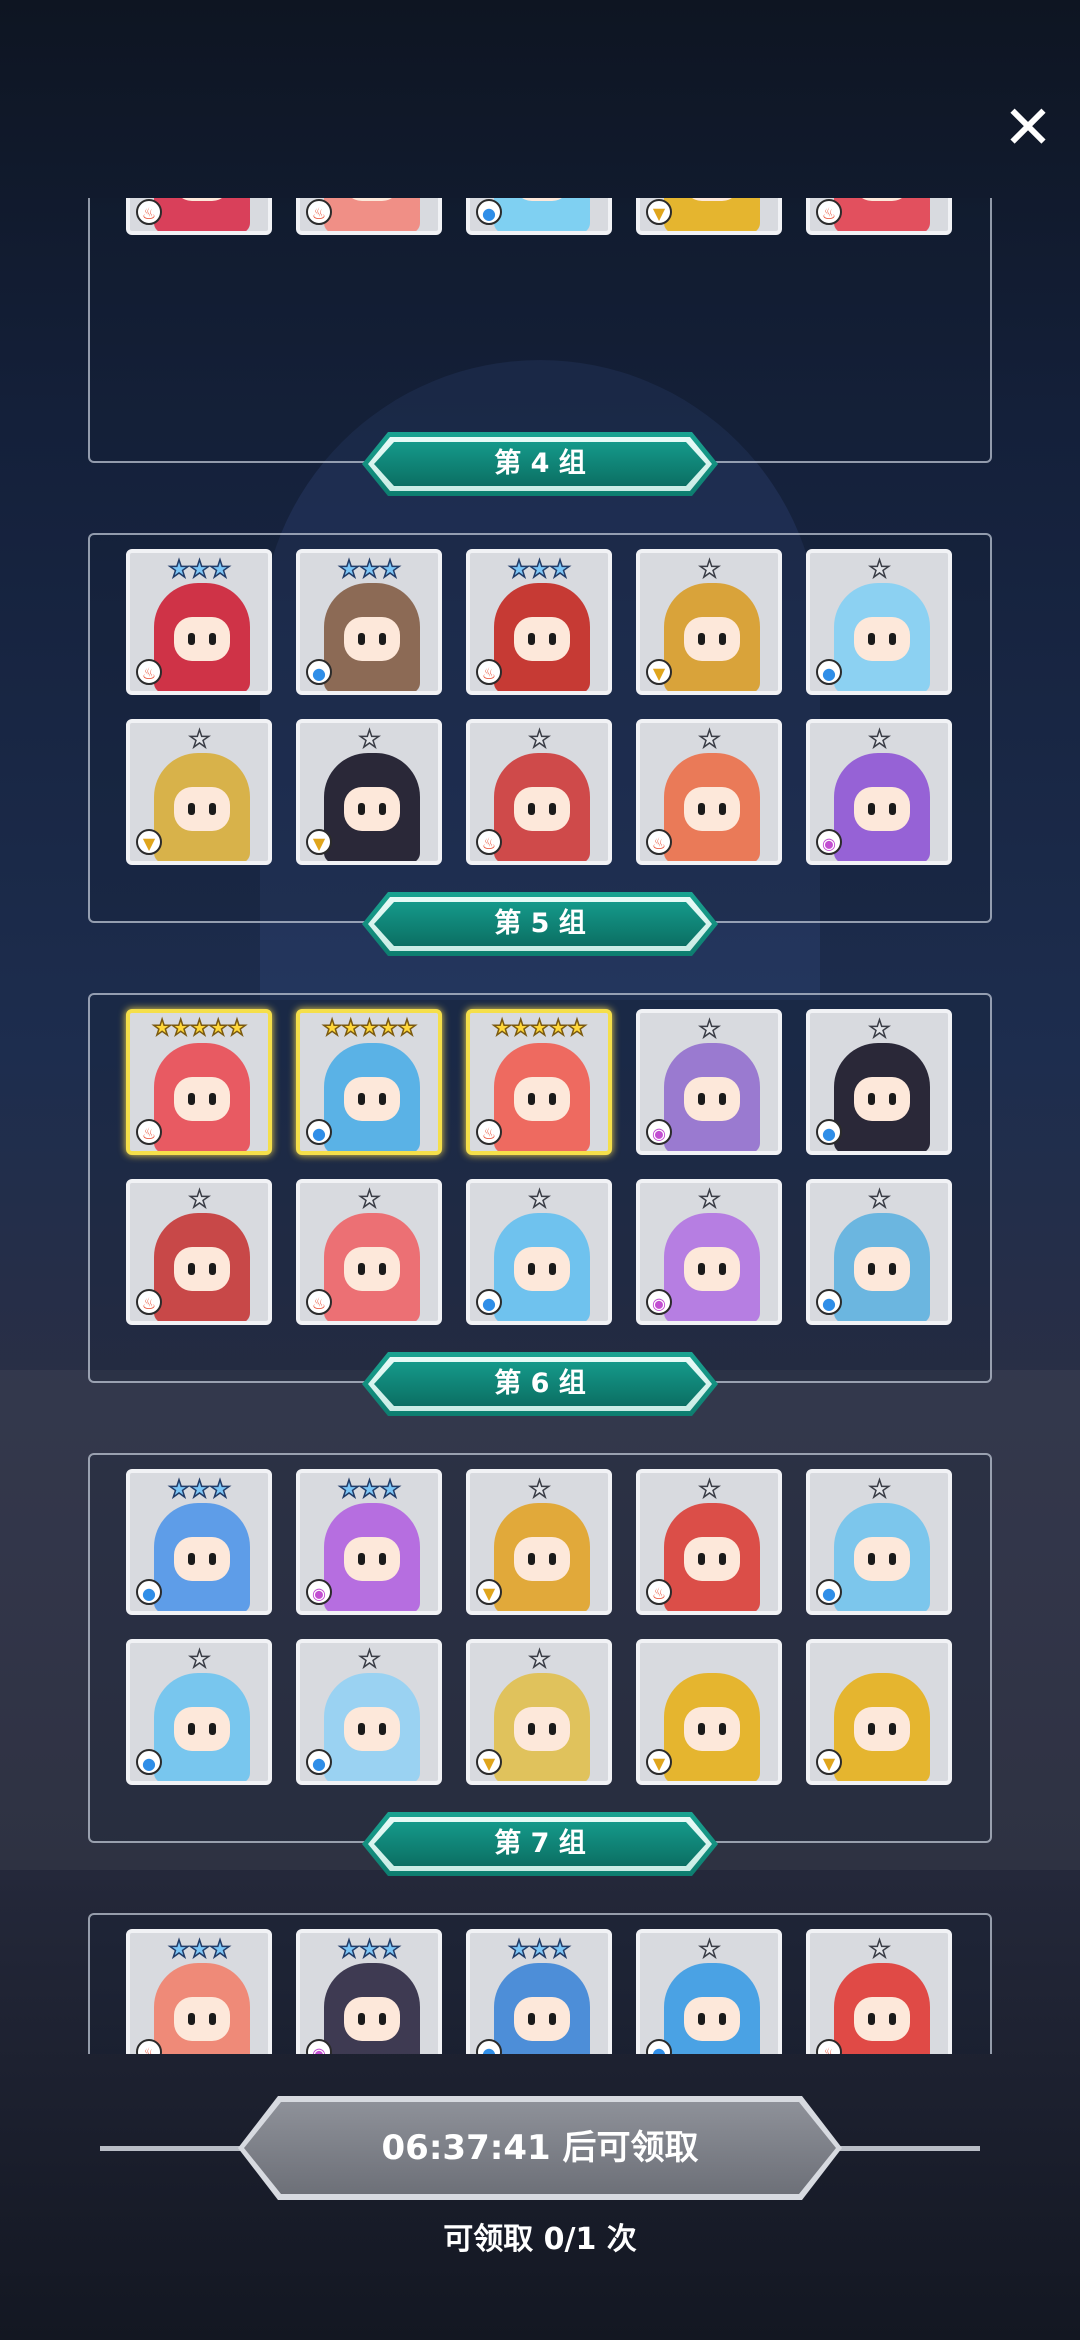  What do you see at coordinates (540, 330) in the screenshot?
I see `hero-group-4: ♨ ♨ ● ▼ ♨` at bounding box center [540, 330].